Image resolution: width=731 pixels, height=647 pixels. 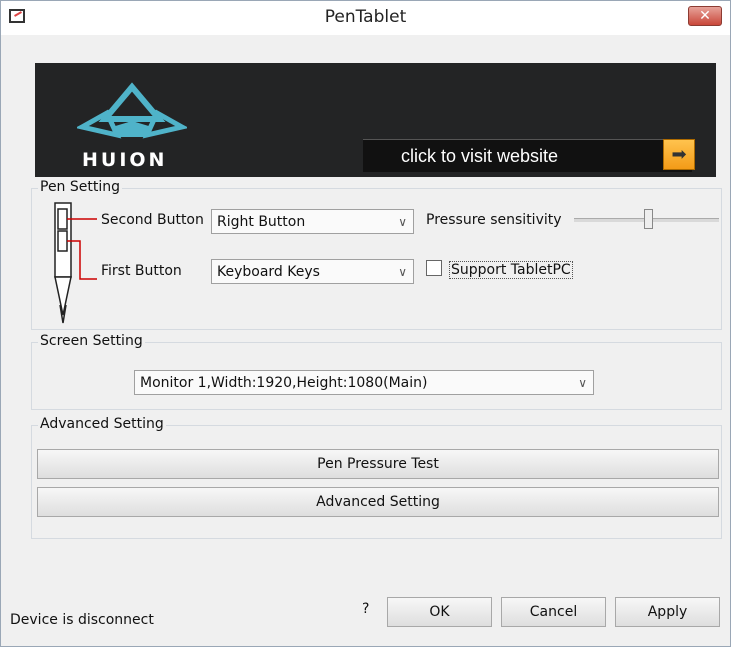 I want to click on monitor-select: Monitor 1,Width:1920,Height:1080(Main) ∨, so click(x=364, y=382).